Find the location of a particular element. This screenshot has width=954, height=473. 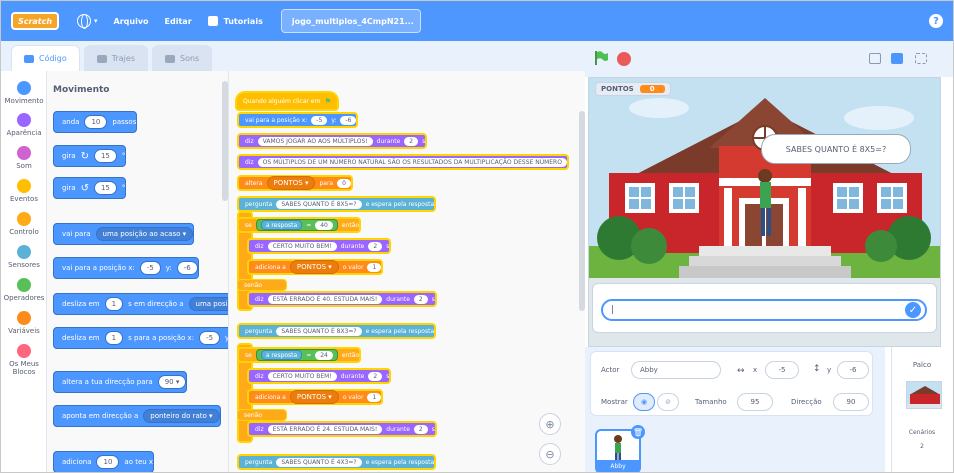

tab-sounds: Sons is located at coordinates (182, 58).